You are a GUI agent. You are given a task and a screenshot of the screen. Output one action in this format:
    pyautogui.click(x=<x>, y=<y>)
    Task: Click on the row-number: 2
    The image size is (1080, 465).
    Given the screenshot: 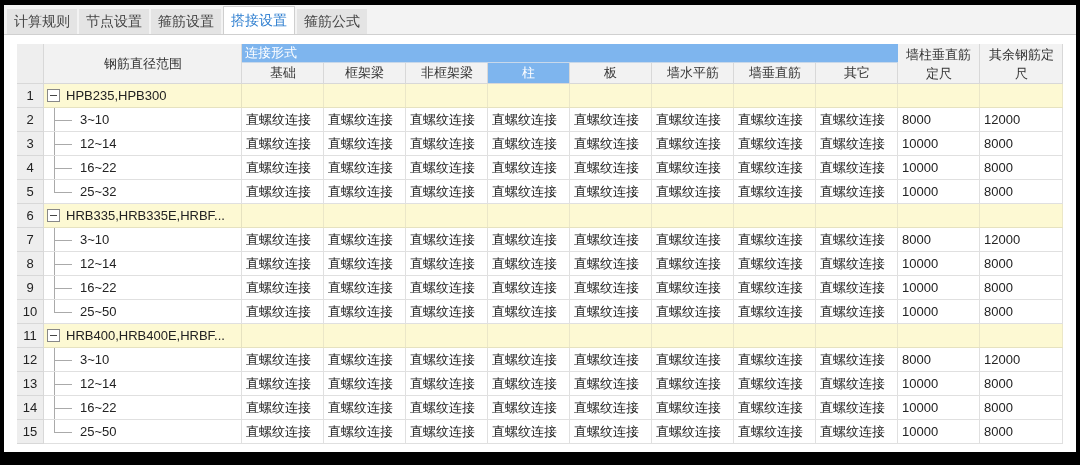 What is the action you would take?
    pyautogui.click(x=30, y=120)
    